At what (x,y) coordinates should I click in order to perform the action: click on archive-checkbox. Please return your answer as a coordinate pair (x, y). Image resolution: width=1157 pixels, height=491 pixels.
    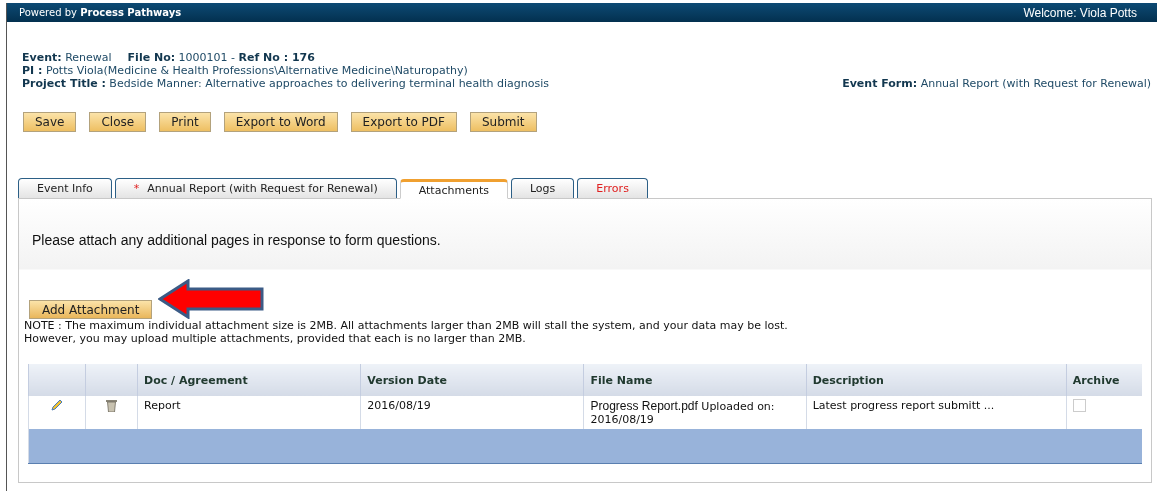
    Looking at the image, I should click on (1079, 405).